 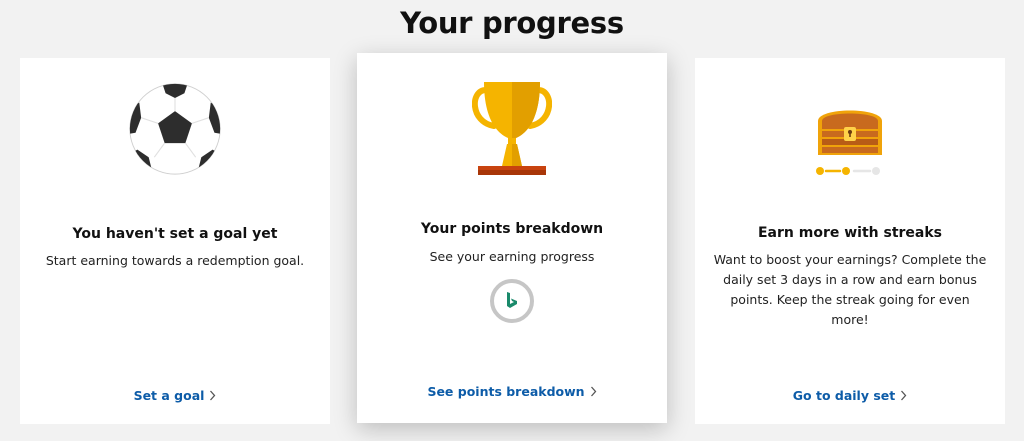 I want to click on see-points-breakdown-link: See points breakdown, so click(x=512, y=391).